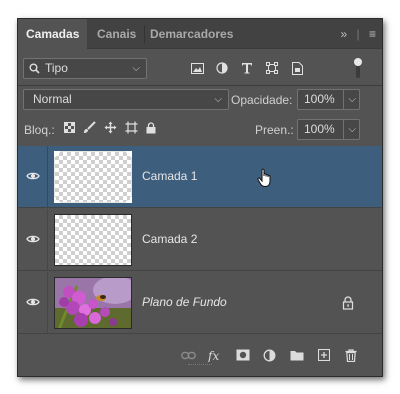 Image resolution: width=400 pixels, height=394 pixels. Describe the element at coordinates (126, 99) in the screenshot. I see `blend-mode-select: Normal ⌵` at that location.